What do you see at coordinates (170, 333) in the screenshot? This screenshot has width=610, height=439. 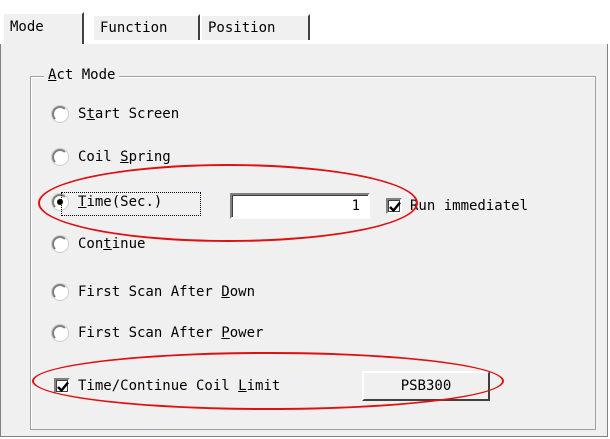 I see `first-scan-after-power-label: First Scan After Power` at bounding box center [170, 333].